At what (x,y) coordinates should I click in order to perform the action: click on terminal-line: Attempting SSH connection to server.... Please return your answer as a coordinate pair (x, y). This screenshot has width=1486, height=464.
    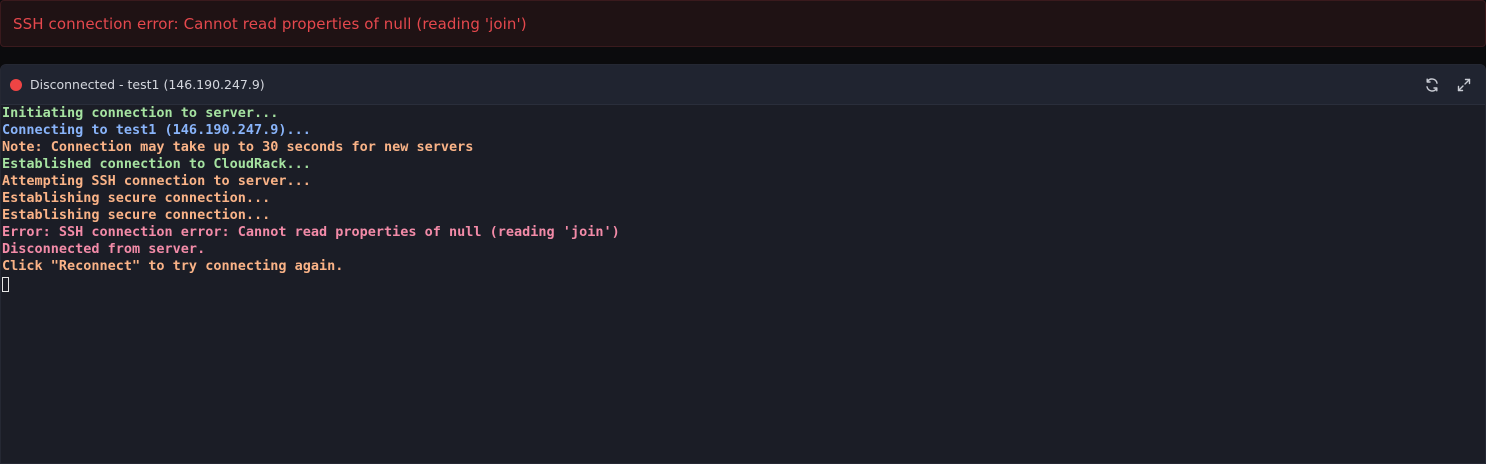
    Looking at the image, I should click on (156, 181).